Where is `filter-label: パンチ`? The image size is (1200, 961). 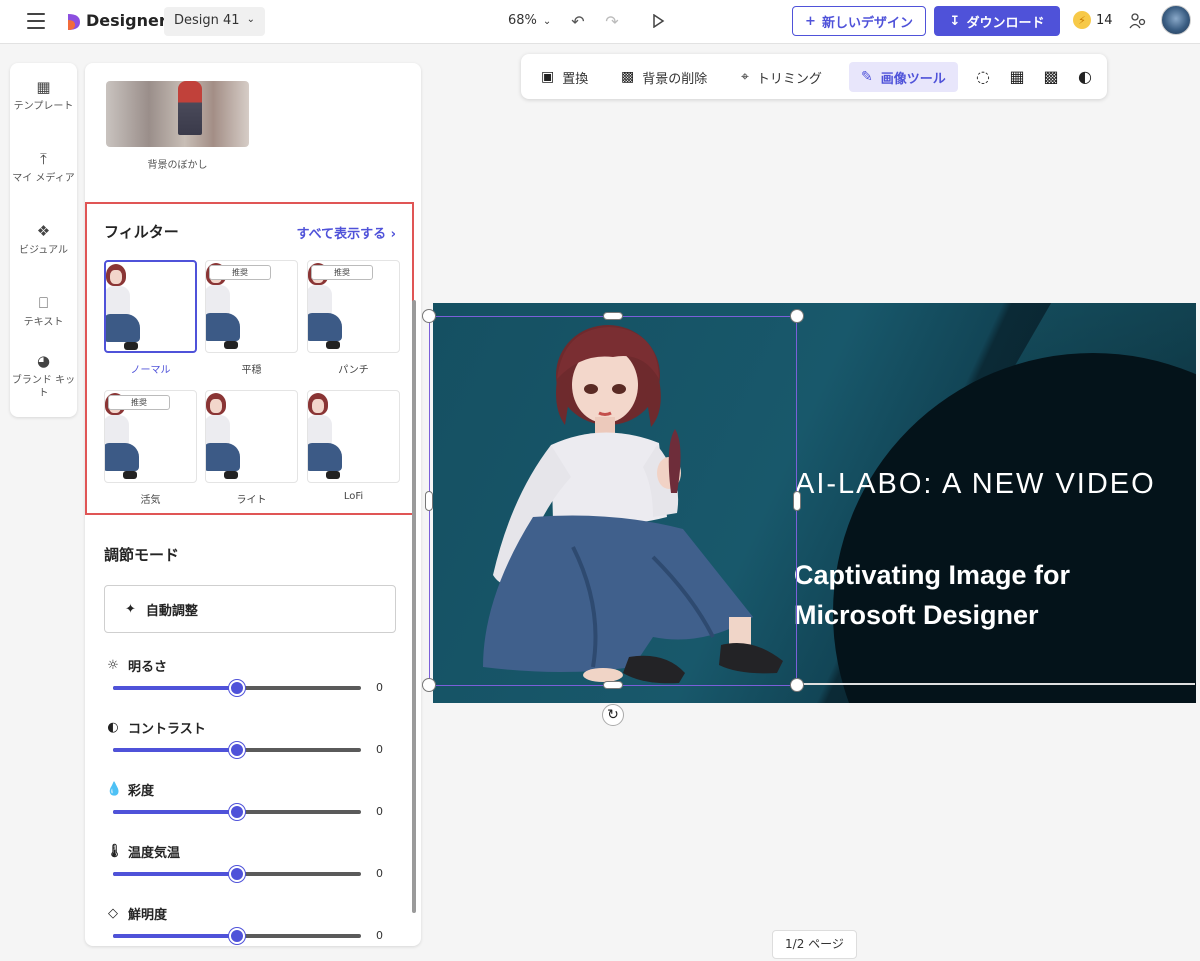 filter-label: パンチ is located at coordinates (353, 370).